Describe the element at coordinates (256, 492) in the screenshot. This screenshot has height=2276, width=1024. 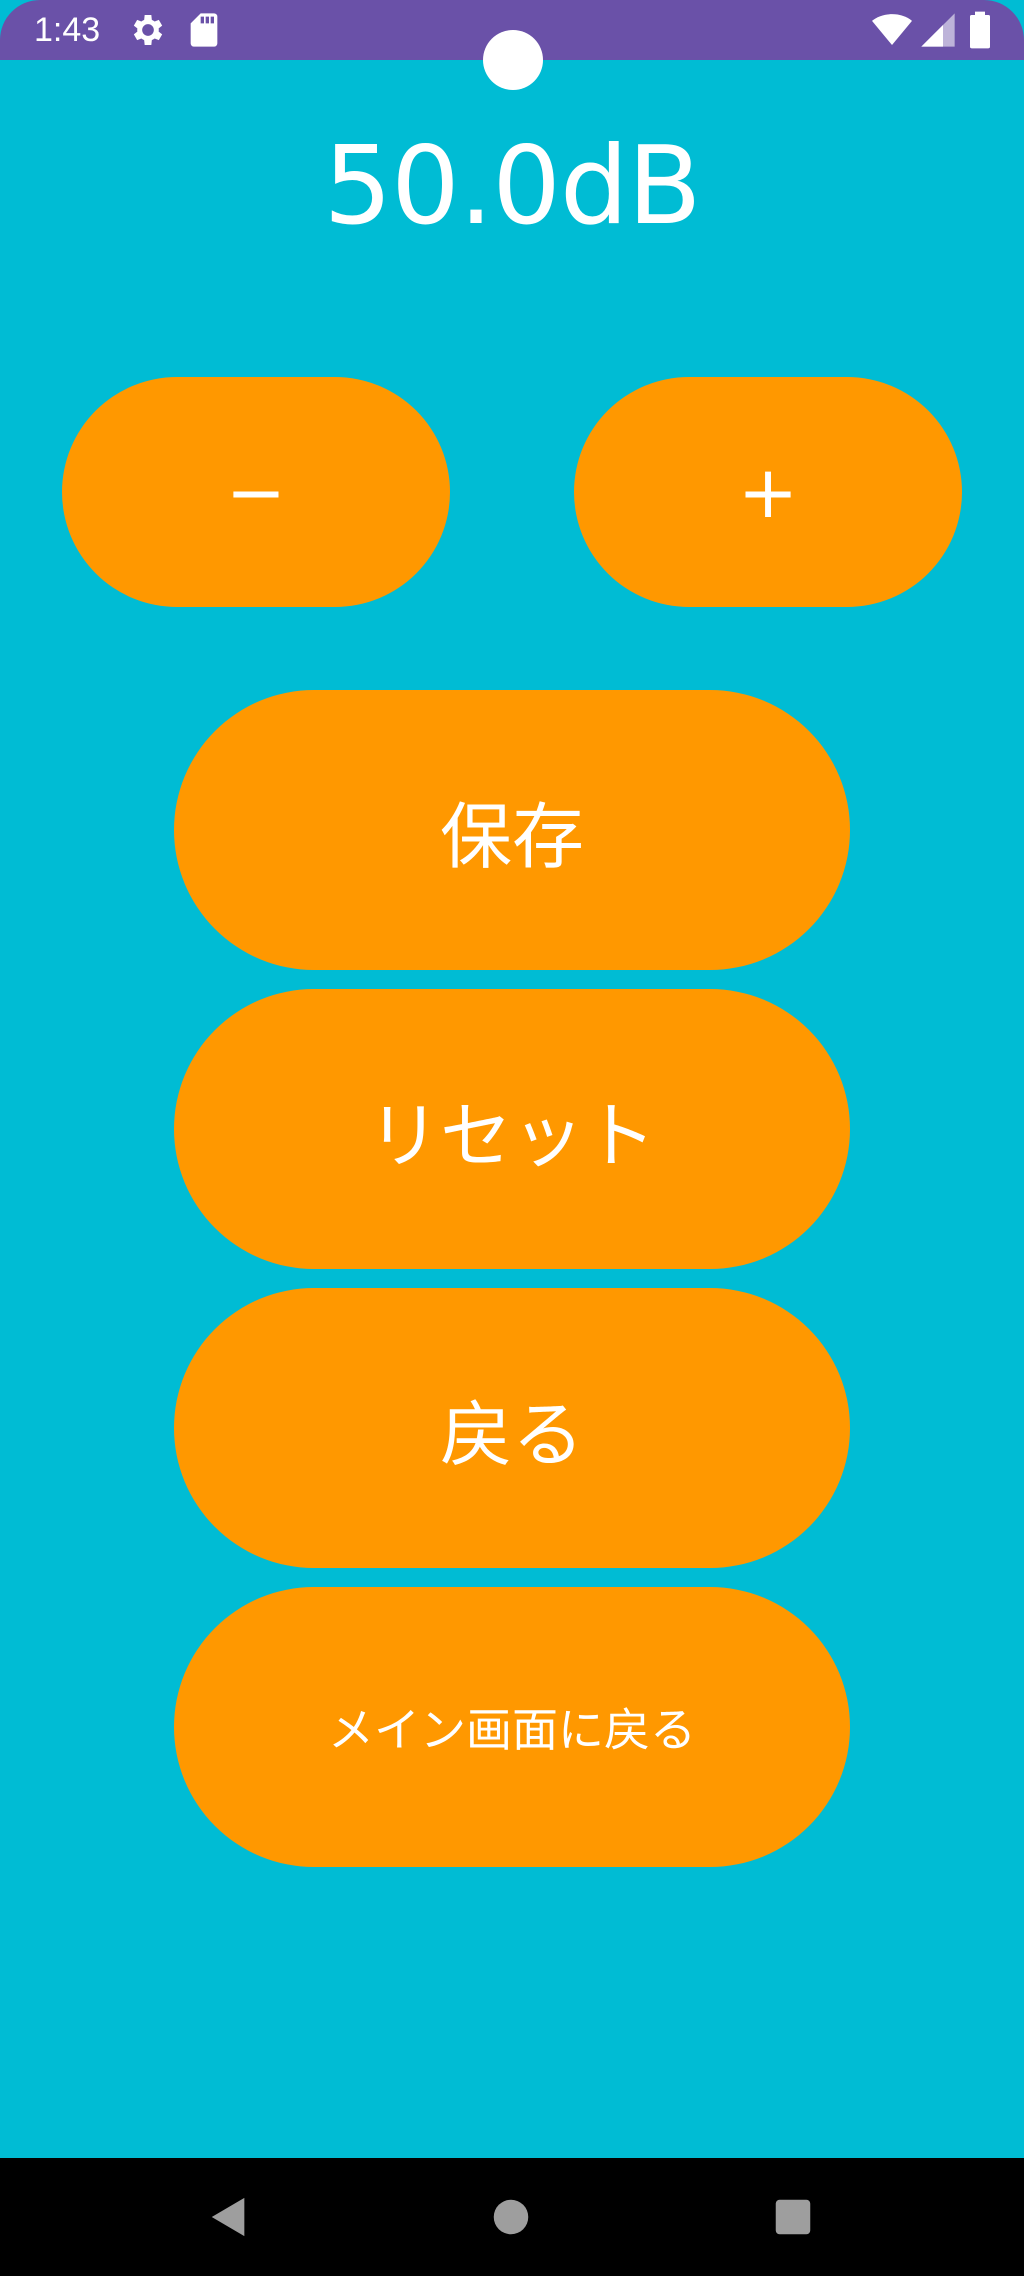
I see `decrease-button: −` at that location.